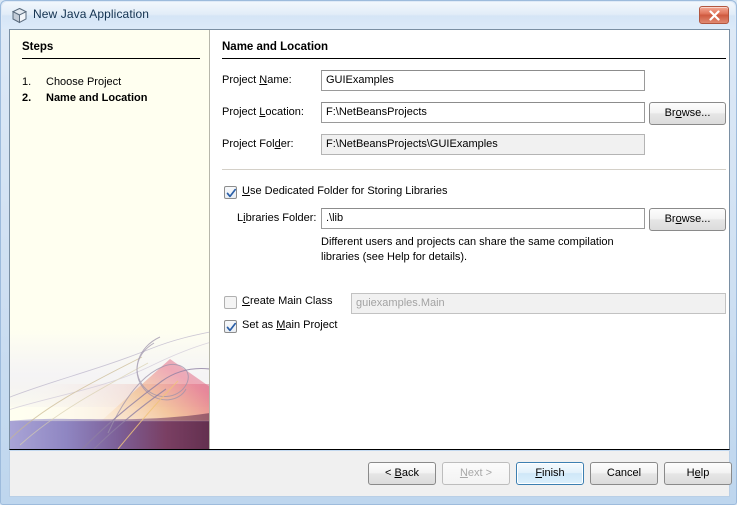 Image resolution: width=737 pixels, height=505 pixels. Describe the element at coordinates (474, 58) in the screenshot. I see `page-title-rule` at that location.